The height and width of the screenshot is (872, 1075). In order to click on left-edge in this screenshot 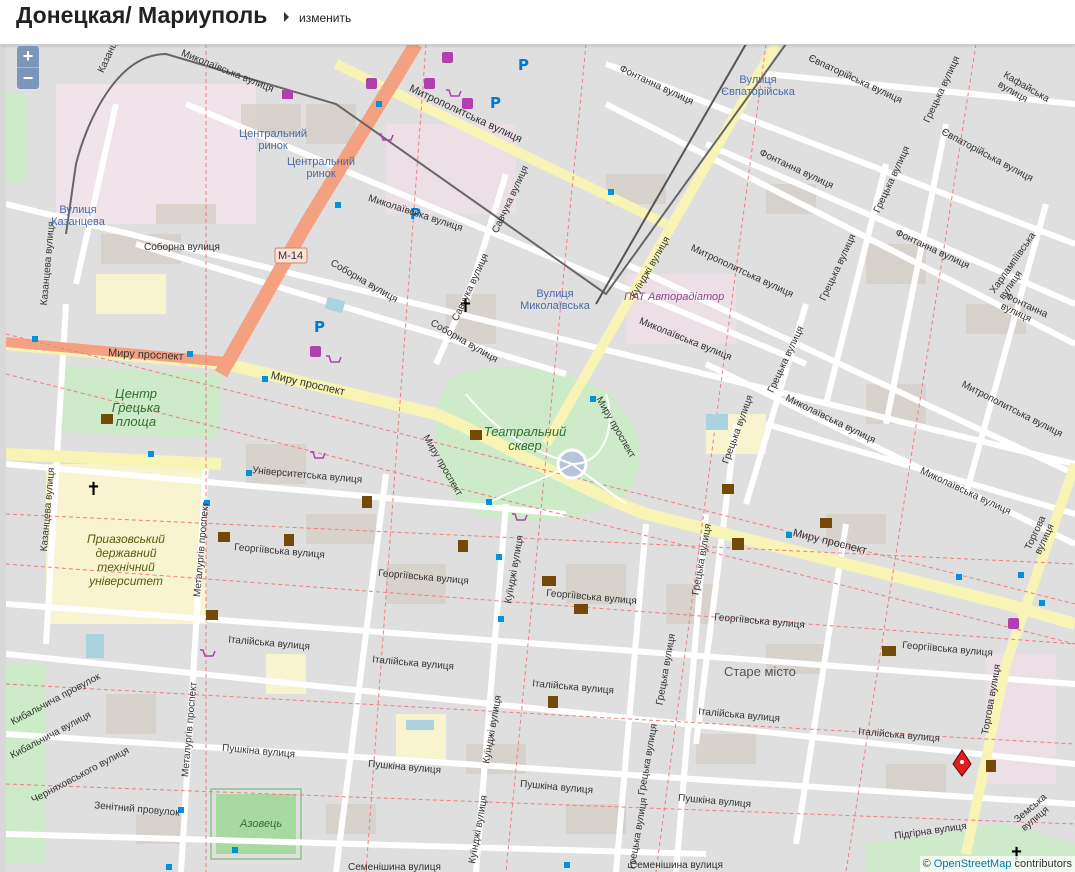, I will do `click(3, 458)`.